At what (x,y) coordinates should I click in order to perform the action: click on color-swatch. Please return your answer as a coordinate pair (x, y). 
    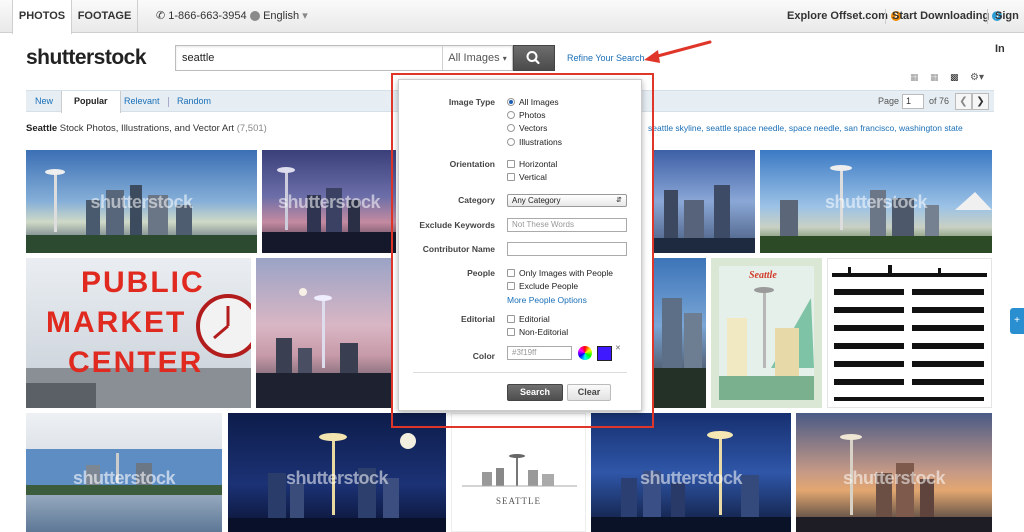
    Looking at the image, I should click on (604, 353).